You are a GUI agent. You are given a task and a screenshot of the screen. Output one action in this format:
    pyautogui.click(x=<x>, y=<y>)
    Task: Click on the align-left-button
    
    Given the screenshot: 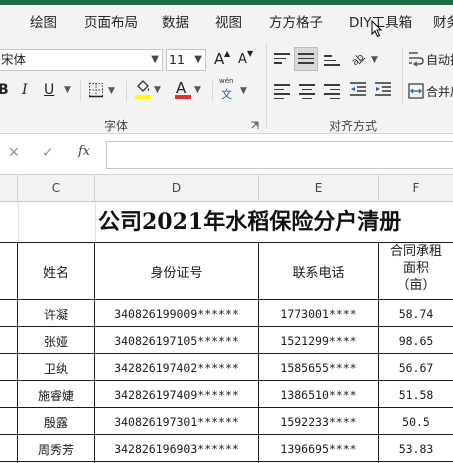 What is the action you would take?
    pyautogui.click(x=282, y=92)
    